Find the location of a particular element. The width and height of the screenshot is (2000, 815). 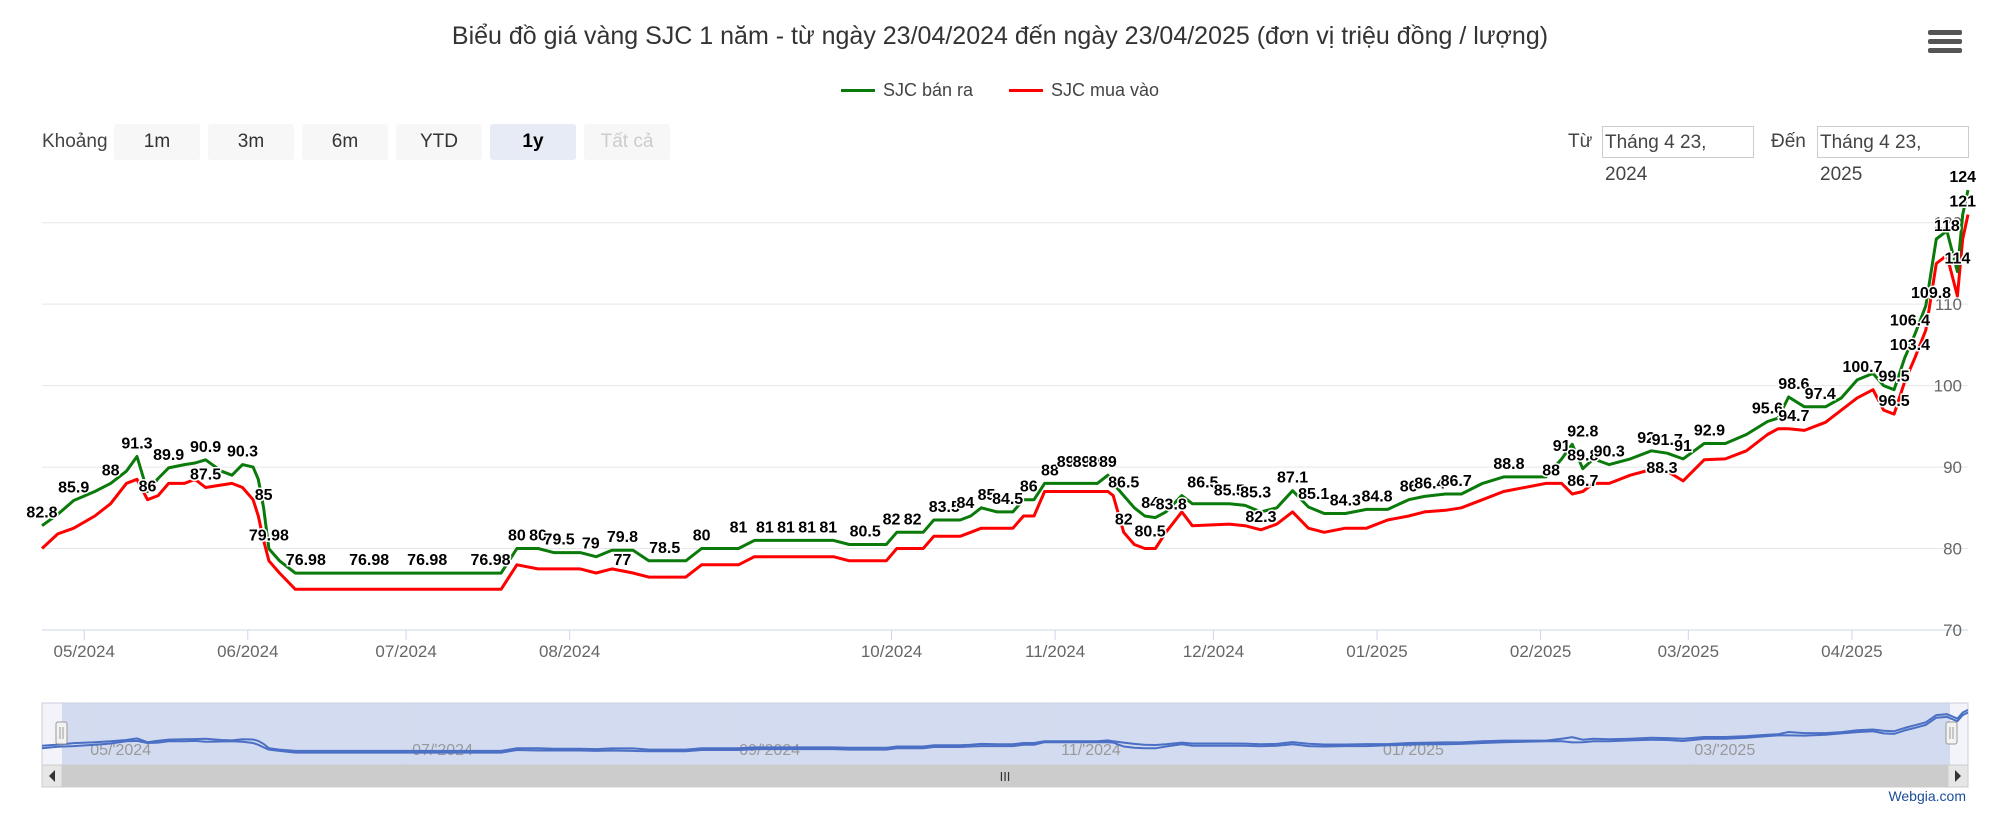

x-tick-label: 04/2025 is located at coordinates (1851, 651).